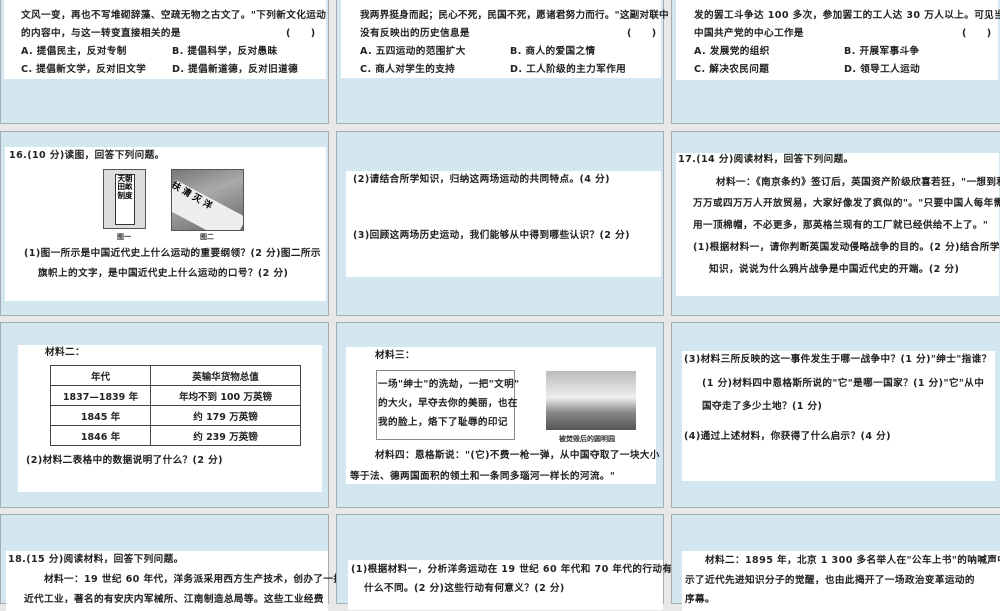 This screenshot has height=611, width=1000. Describe the element at coordinates (464, 588) in the screenshot. I see `question-text: 什么不同。(2 分)这些行动有何意义？(2 分)` at that location.